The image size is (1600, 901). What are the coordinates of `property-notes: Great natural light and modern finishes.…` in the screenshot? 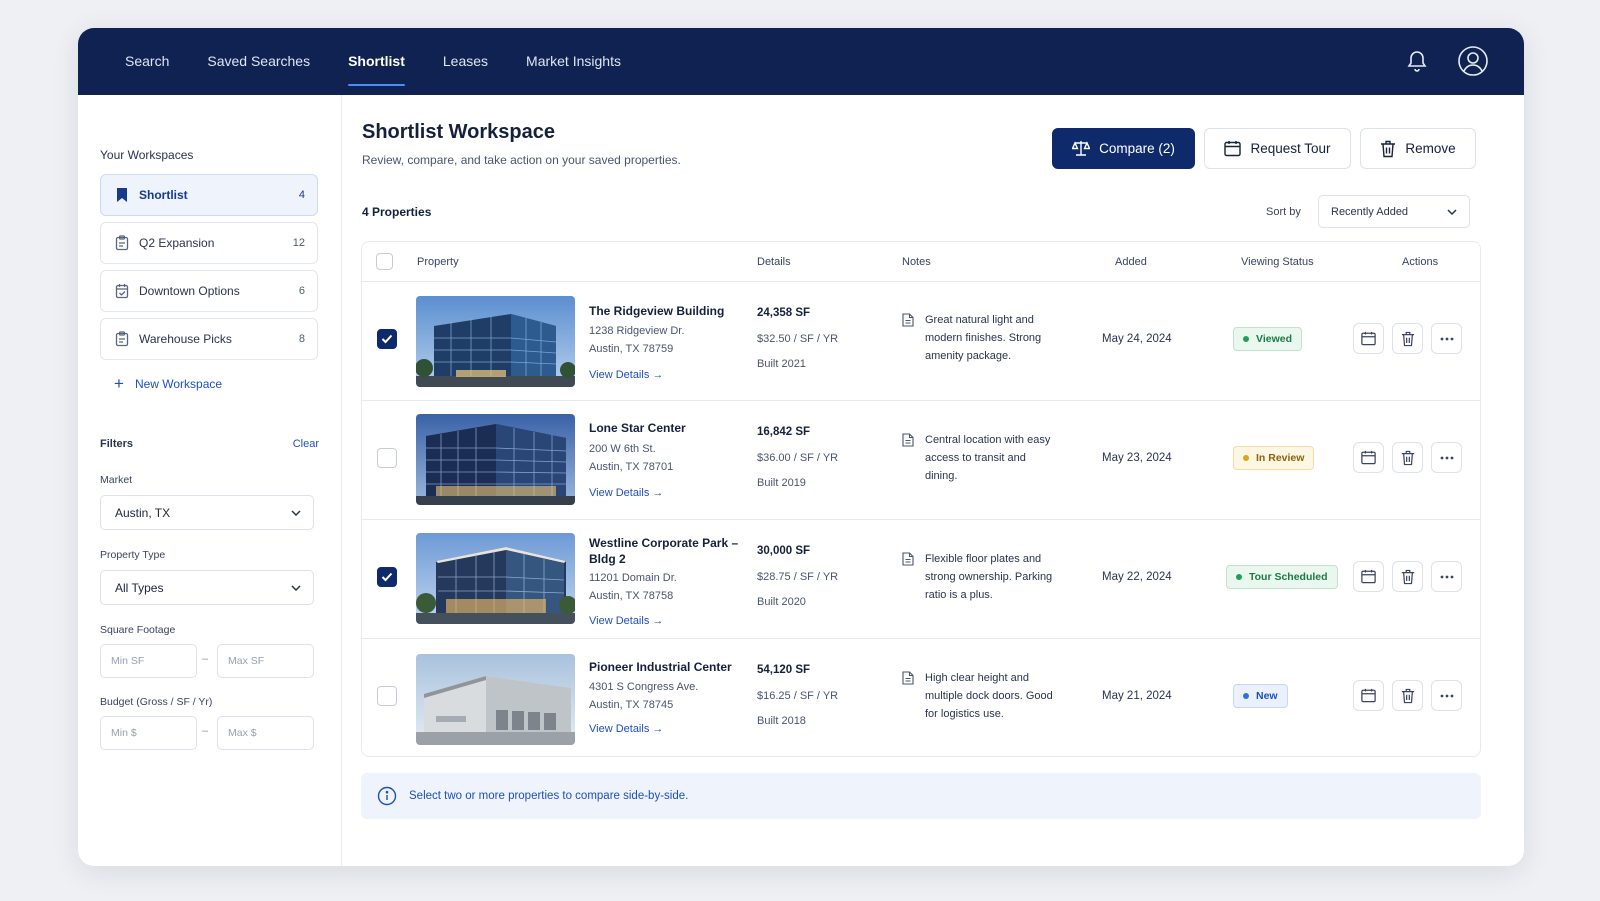 It's located at (983, 338).